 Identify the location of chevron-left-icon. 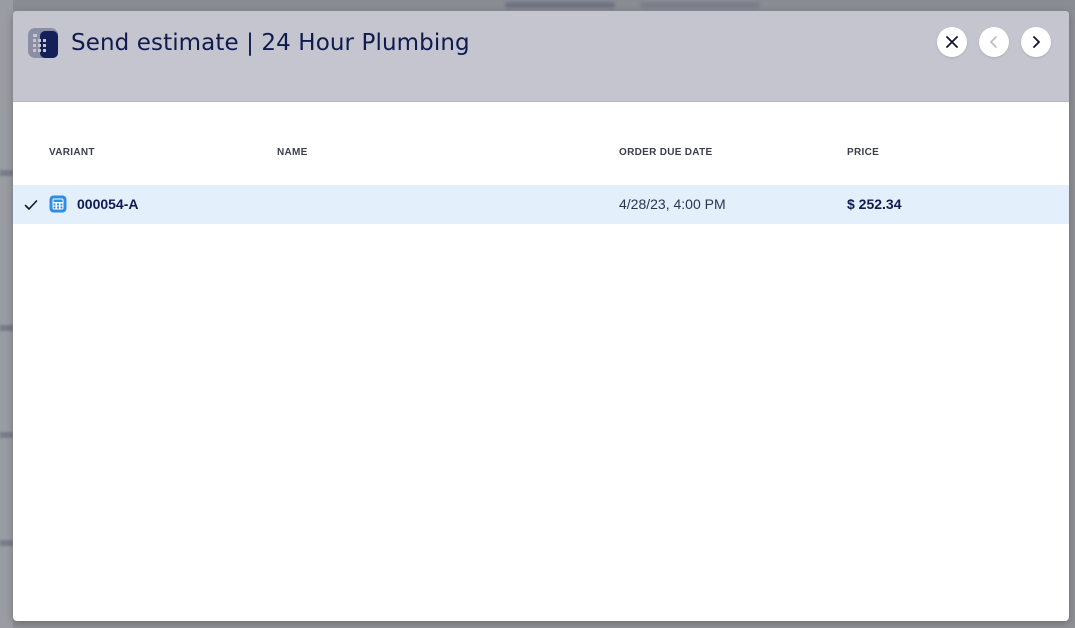
(993, 42).